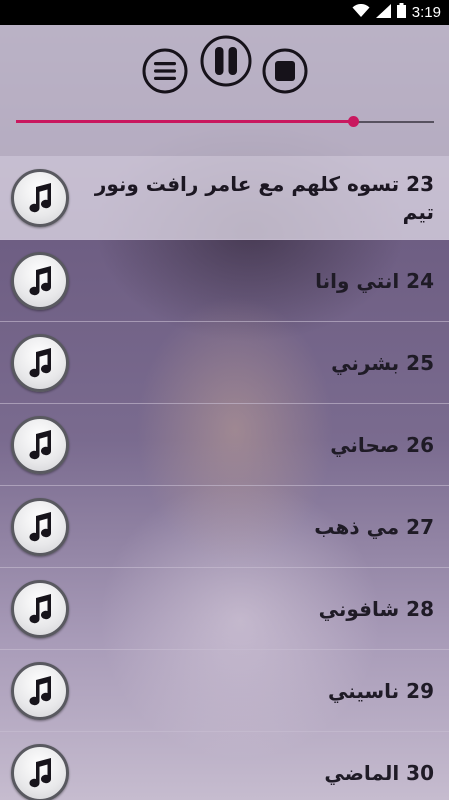 The width and height of the screenshot is (449, 800). What do you see at coordinates (401, 12) in the screenshot?
I see `battery-icon` at bounding box center [401, 12].